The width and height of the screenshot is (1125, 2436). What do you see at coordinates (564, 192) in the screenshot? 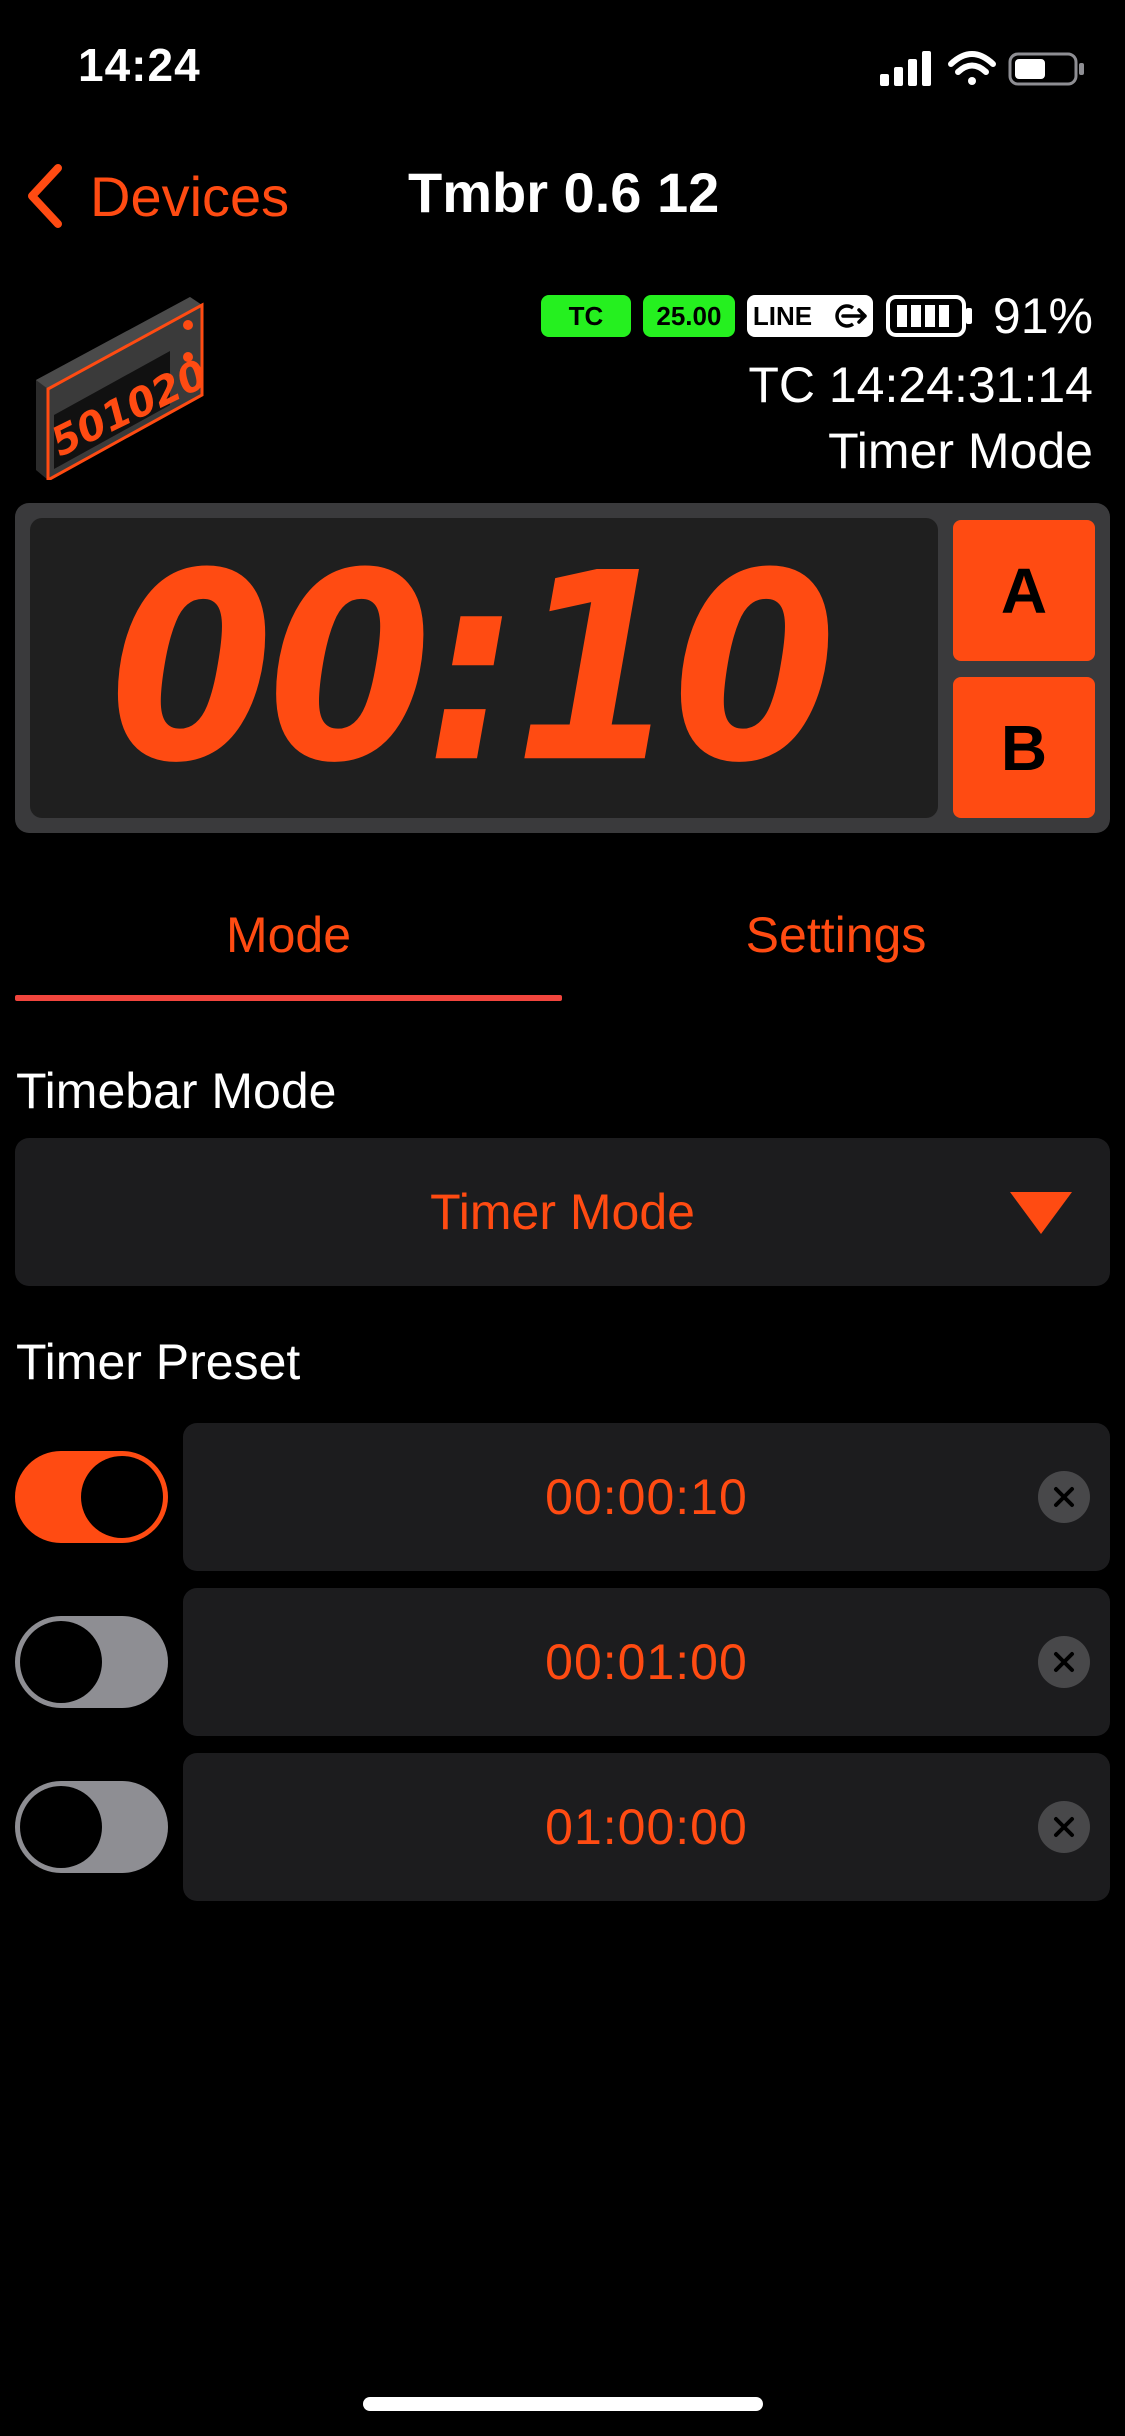
I see `page-title: Tmbr 0.6 12` at bounding box center [564, 192].